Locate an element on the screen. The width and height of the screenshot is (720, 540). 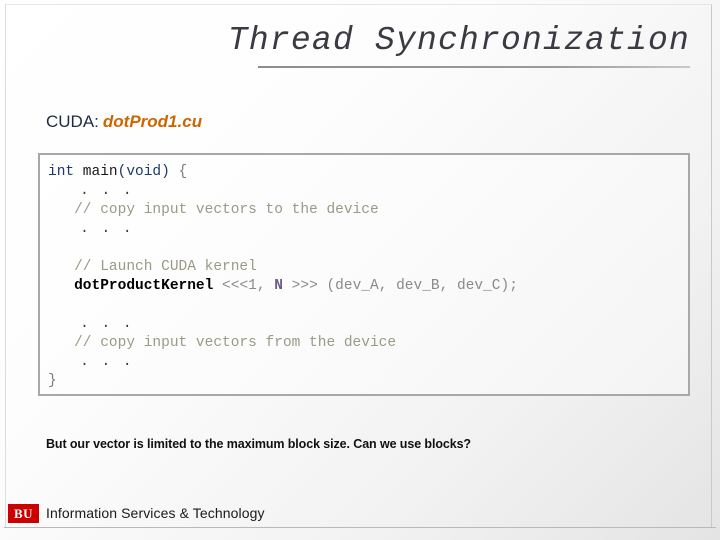
title-block: Thread Synchronization is located at coordinates (365, 45).